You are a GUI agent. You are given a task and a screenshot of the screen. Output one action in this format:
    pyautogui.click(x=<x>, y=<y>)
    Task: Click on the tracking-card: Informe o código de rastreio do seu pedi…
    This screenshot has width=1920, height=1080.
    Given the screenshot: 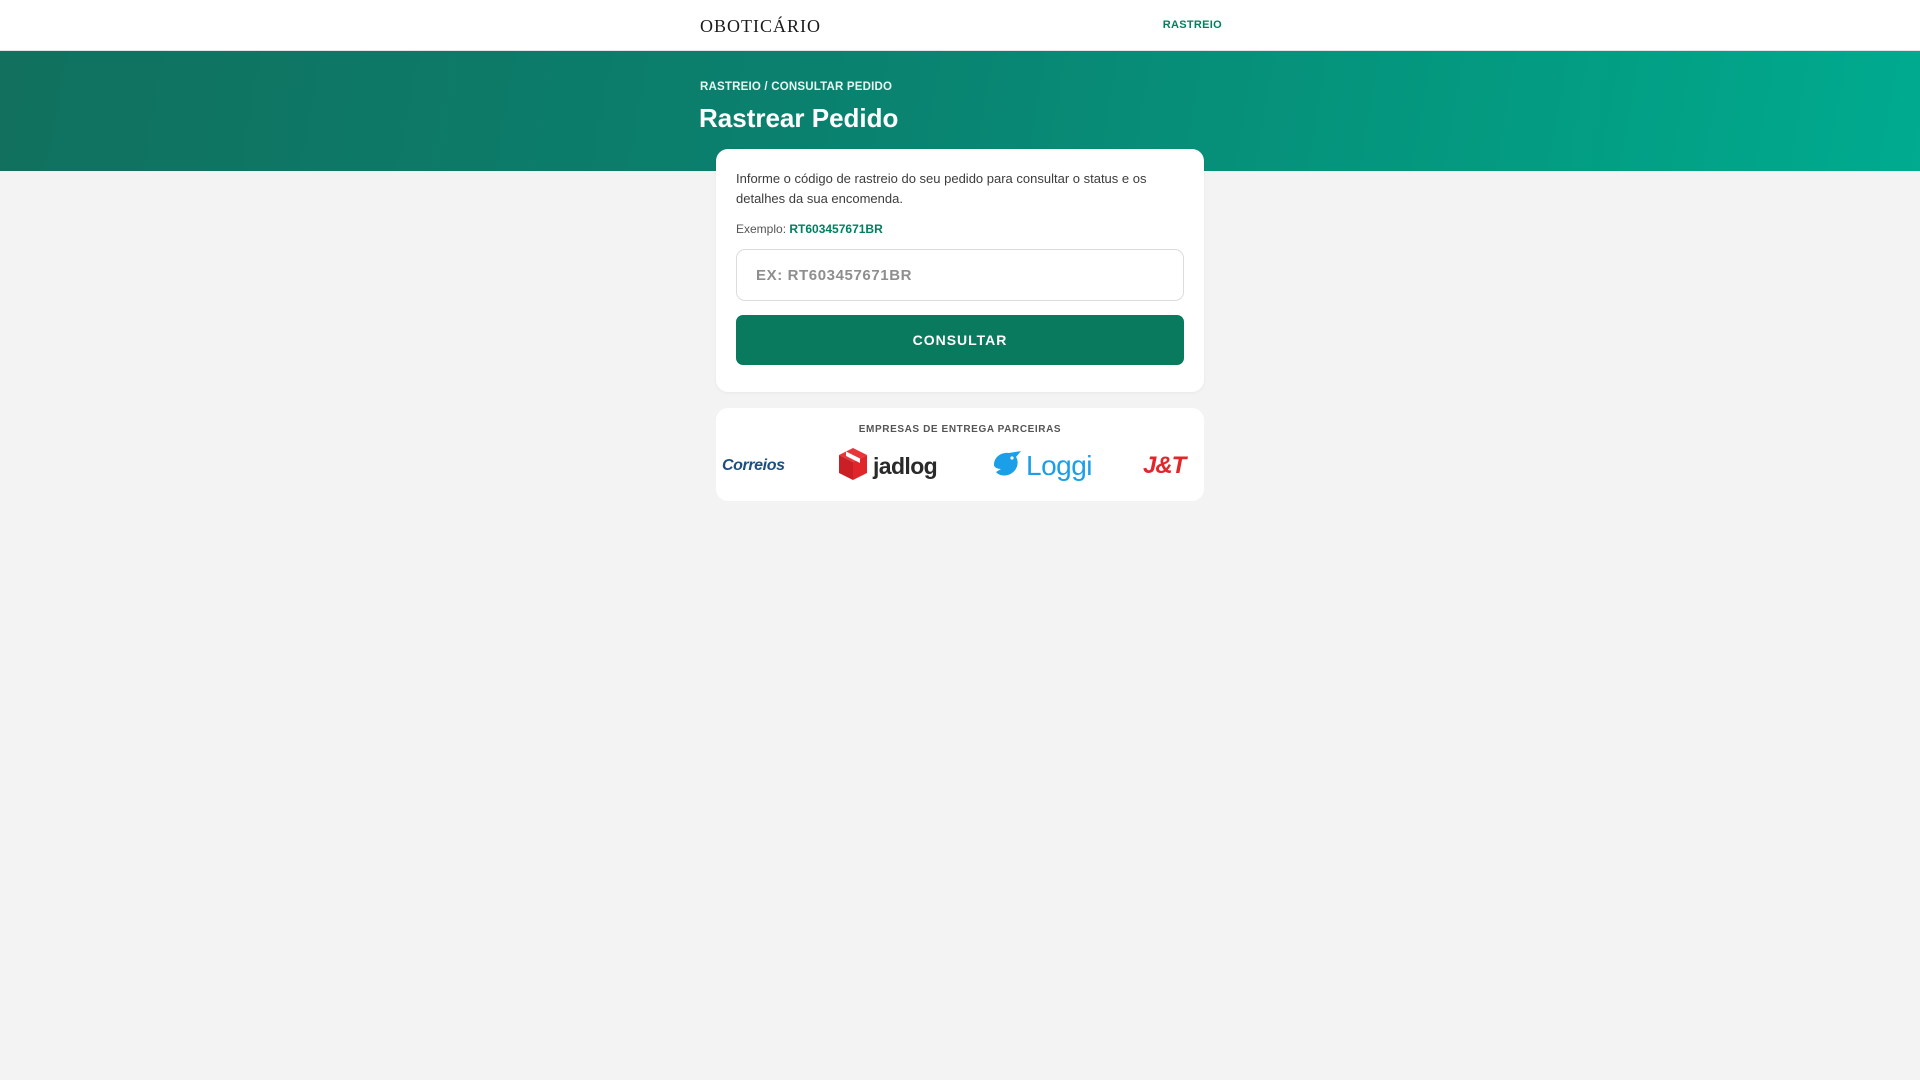 What is the action you would take?
    pyautogui.click(x=960, y=270)
    